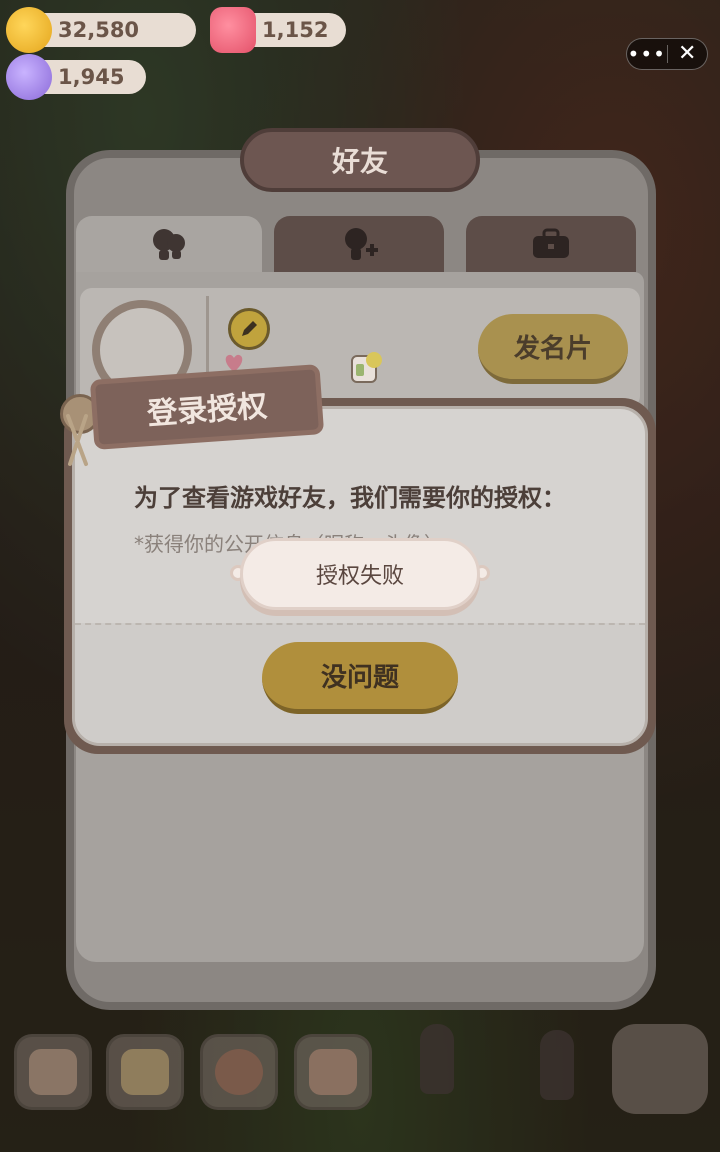 Image resolution: width=720 pixels, height=1152 pixels. Describe the element at coordinates (295, 30) in the screenshot. I see `pink-amount: 1,152` at that location.